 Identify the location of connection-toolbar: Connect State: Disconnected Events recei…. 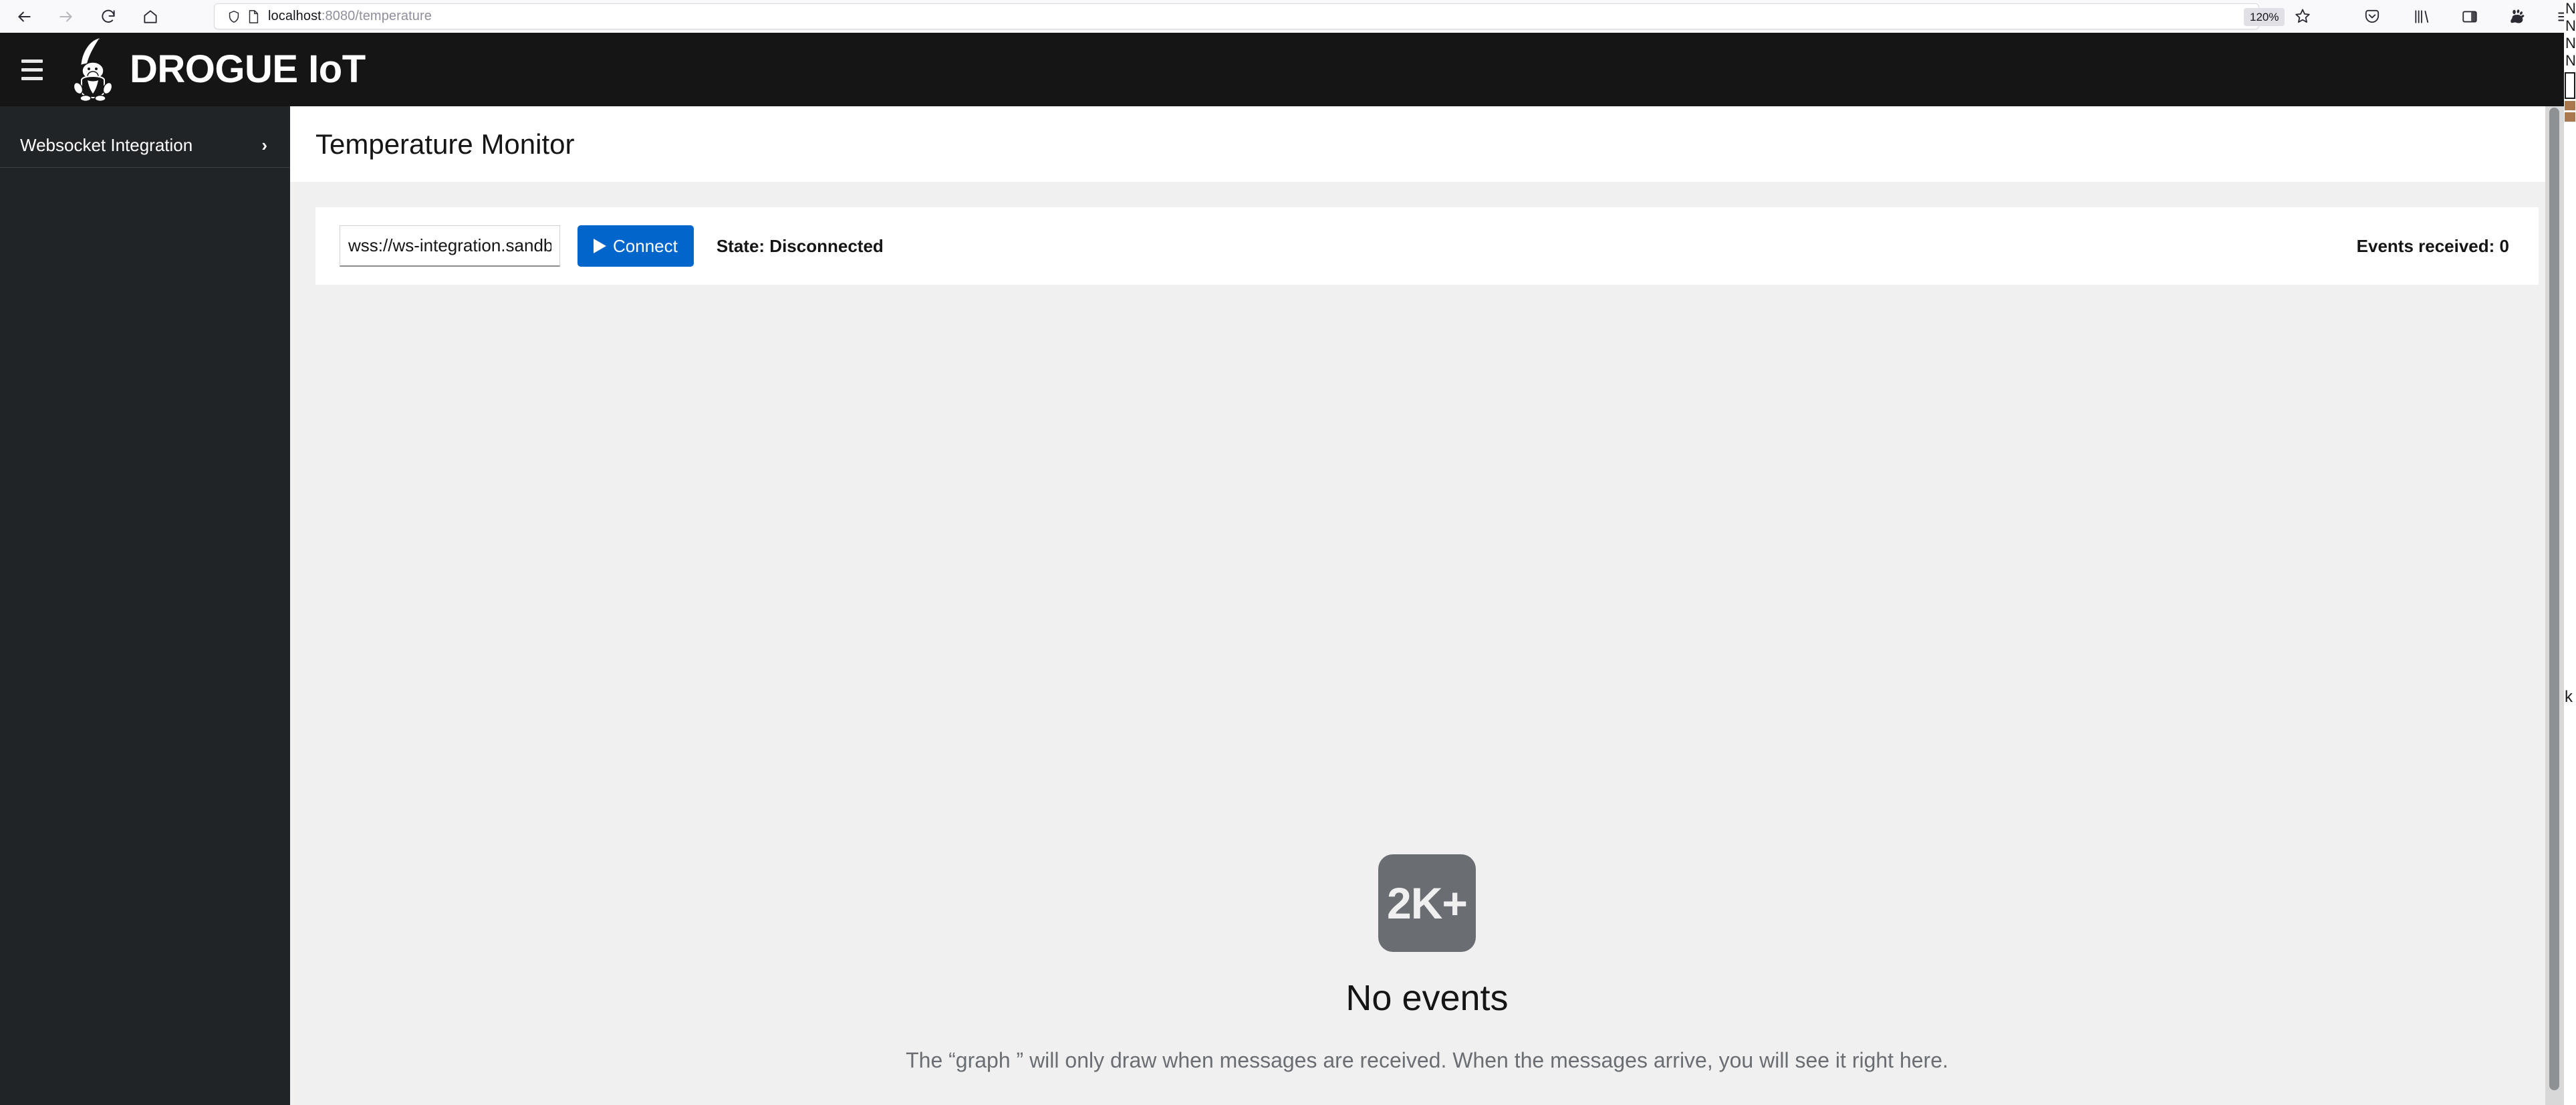
(1427, 246).